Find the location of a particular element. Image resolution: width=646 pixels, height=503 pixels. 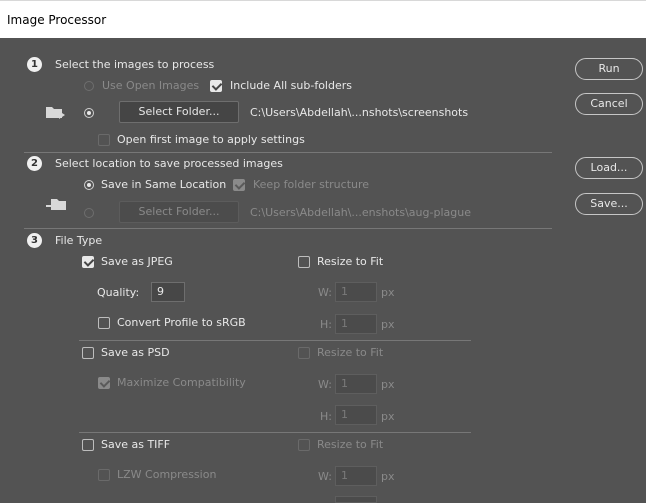

use-open-images-label: Use Open Images is located at coordinates (151, 85).